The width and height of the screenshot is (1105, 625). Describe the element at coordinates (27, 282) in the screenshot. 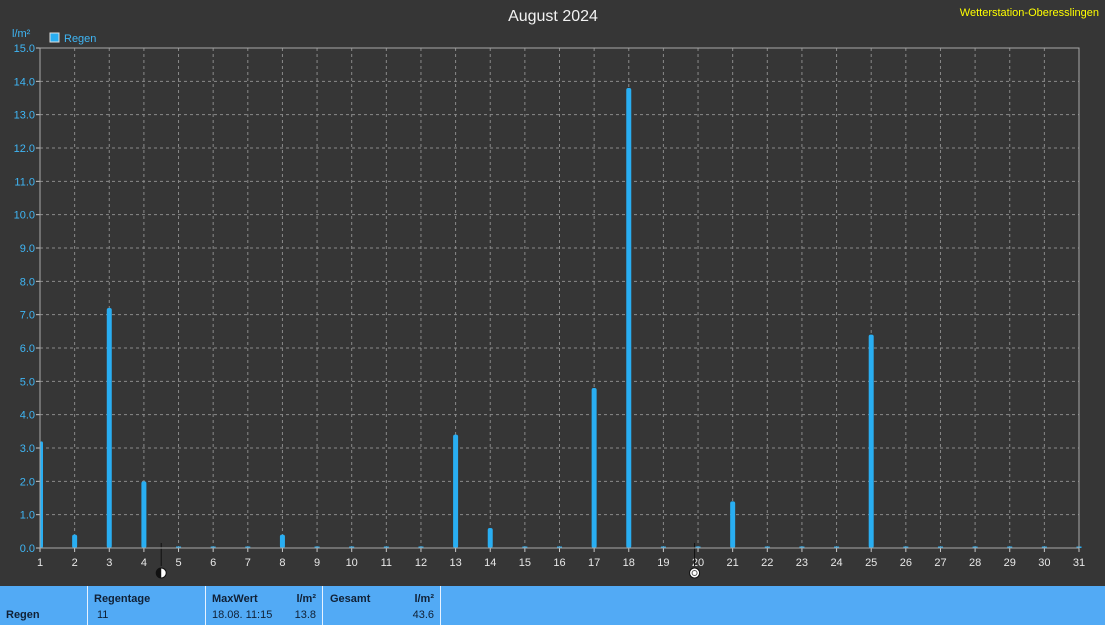

I see `y-tick-label: 8.0` at that location.